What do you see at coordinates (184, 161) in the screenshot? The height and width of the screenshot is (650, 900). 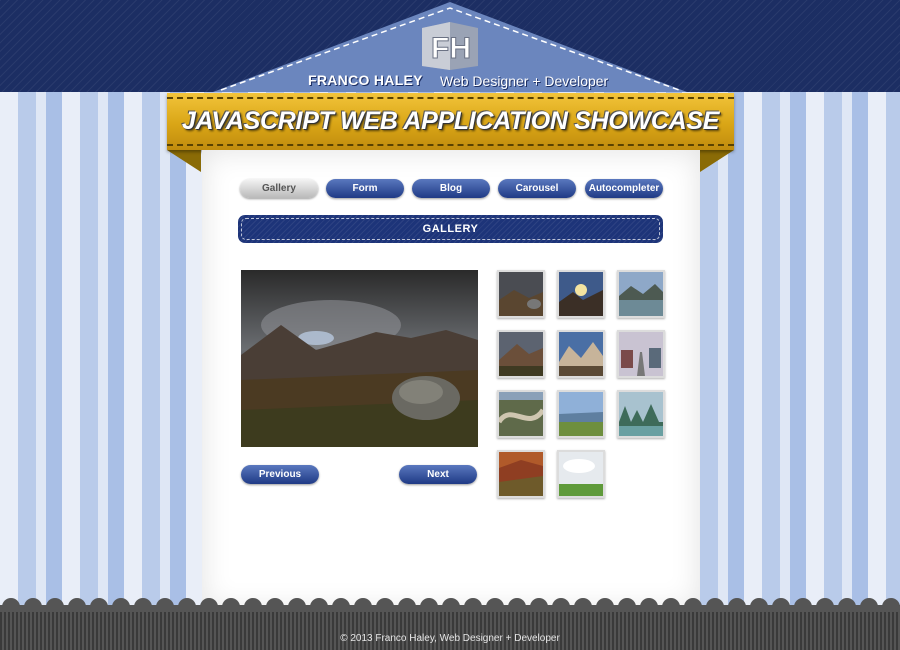 I see `banner-fold-left` at bounding box center [184, 161].